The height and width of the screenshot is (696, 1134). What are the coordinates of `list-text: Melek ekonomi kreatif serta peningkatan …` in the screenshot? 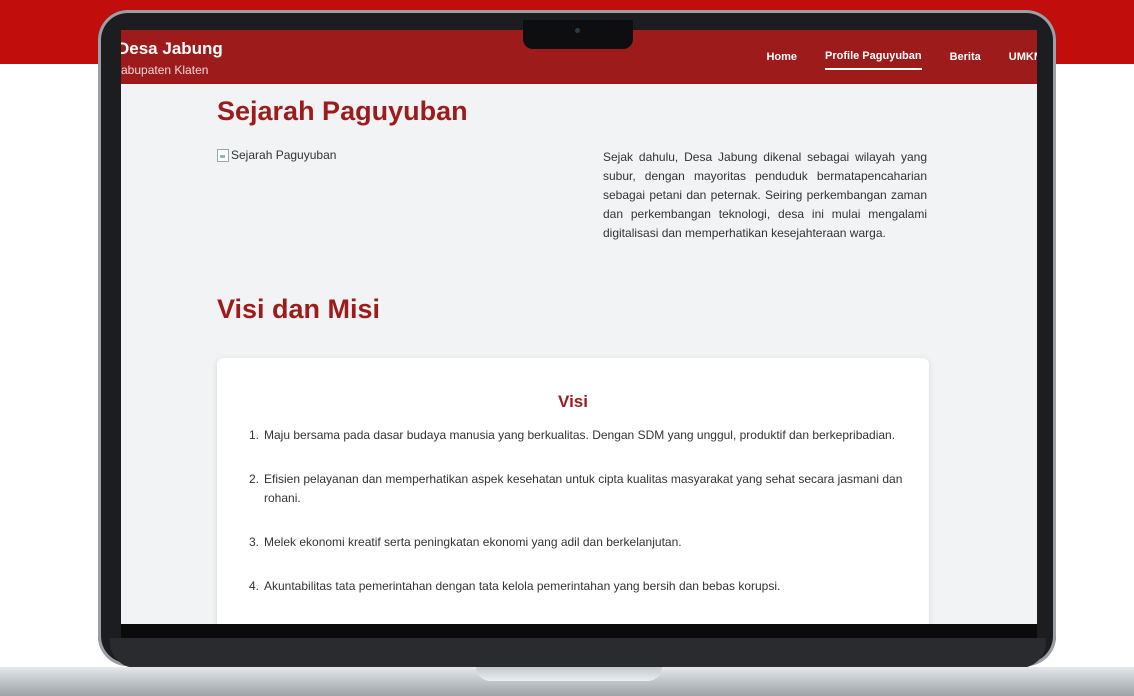 It's located at (473, 542).